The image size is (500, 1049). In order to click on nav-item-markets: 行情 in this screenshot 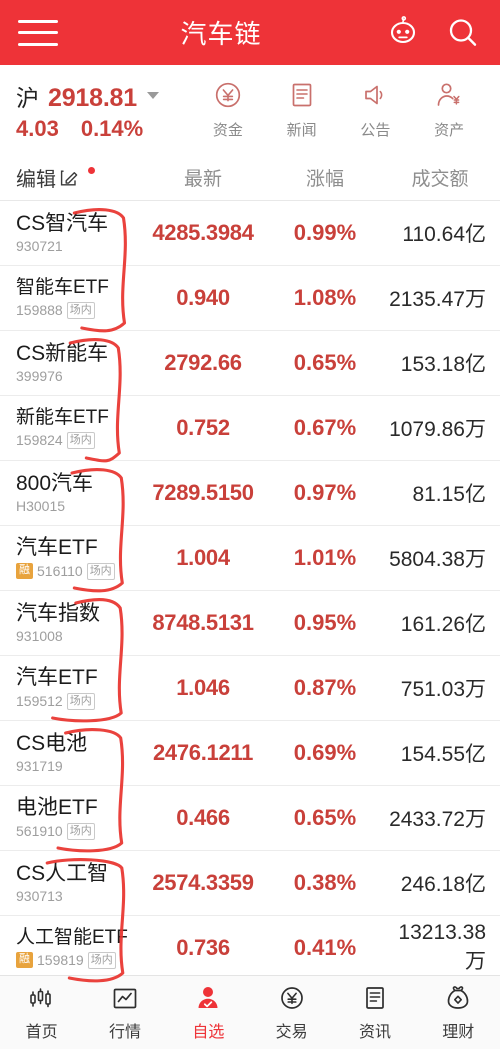, I will do `click(124, 1013)`.